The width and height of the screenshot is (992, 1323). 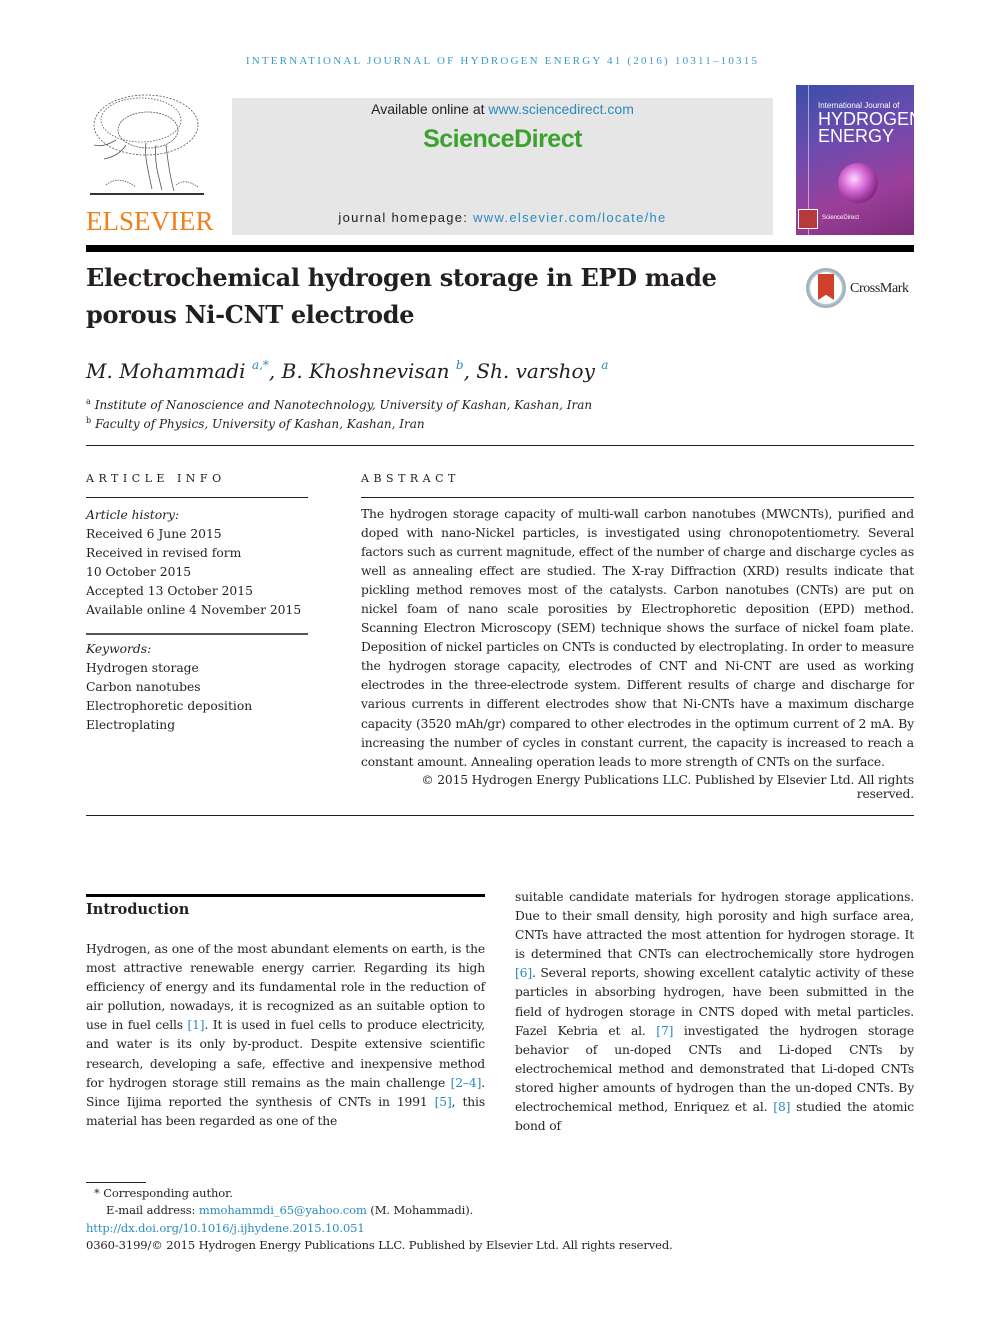 I want to click on cover-badge-icon, so click(x=808, y=219).